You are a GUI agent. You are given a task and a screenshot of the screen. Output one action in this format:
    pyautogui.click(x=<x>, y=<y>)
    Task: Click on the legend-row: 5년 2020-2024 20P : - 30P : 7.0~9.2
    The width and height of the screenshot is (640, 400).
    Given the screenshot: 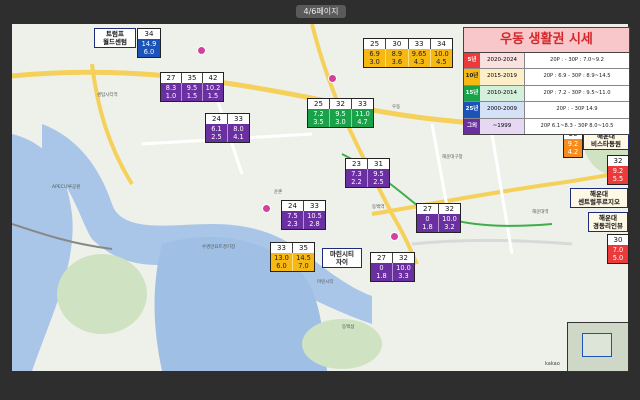 What is the action you would take?
    pyautogui.click(x=546, y=61)
    